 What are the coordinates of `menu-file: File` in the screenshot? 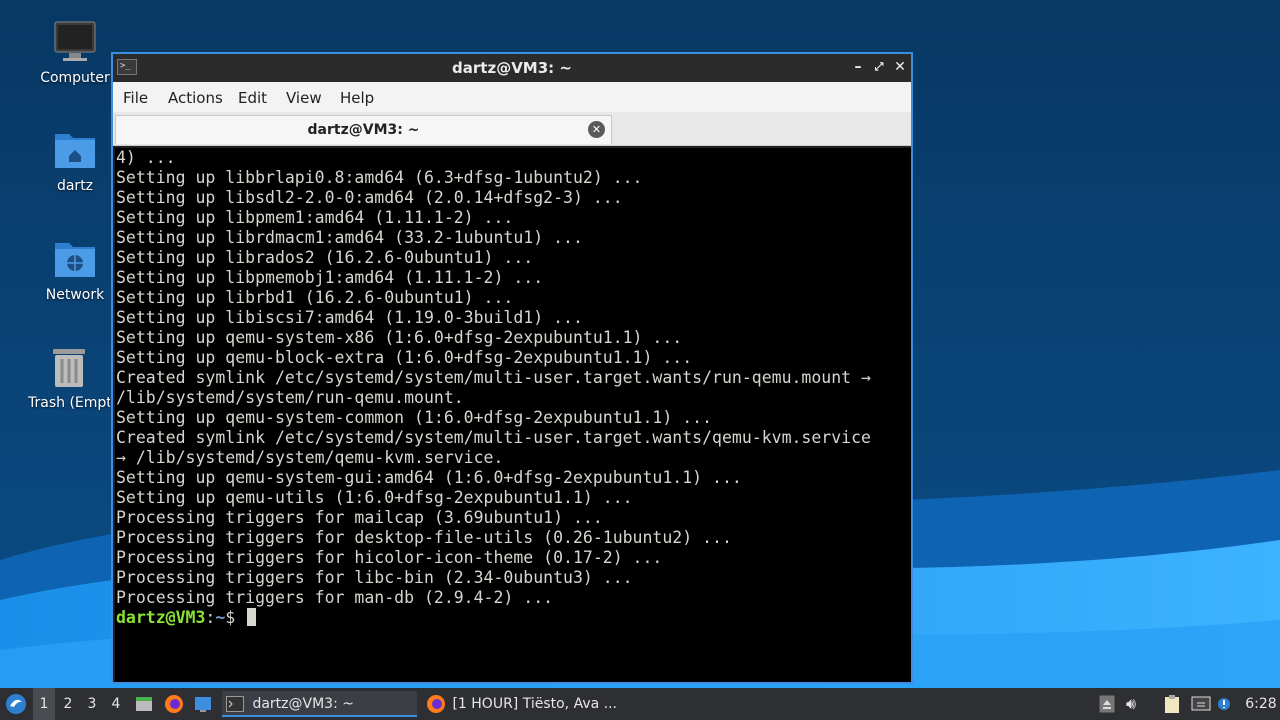 It's located at (135, 98).